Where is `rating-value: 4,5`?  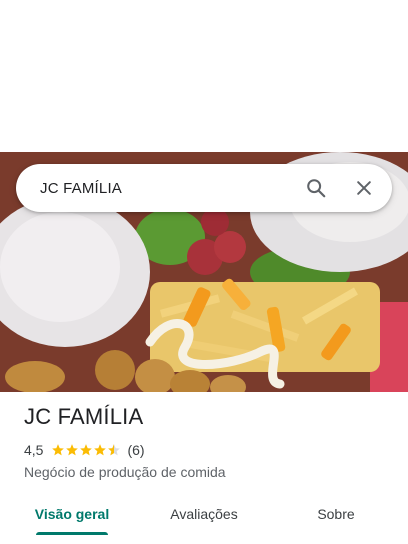
rating-value: 4,5 is located at coordinates (34, 450).